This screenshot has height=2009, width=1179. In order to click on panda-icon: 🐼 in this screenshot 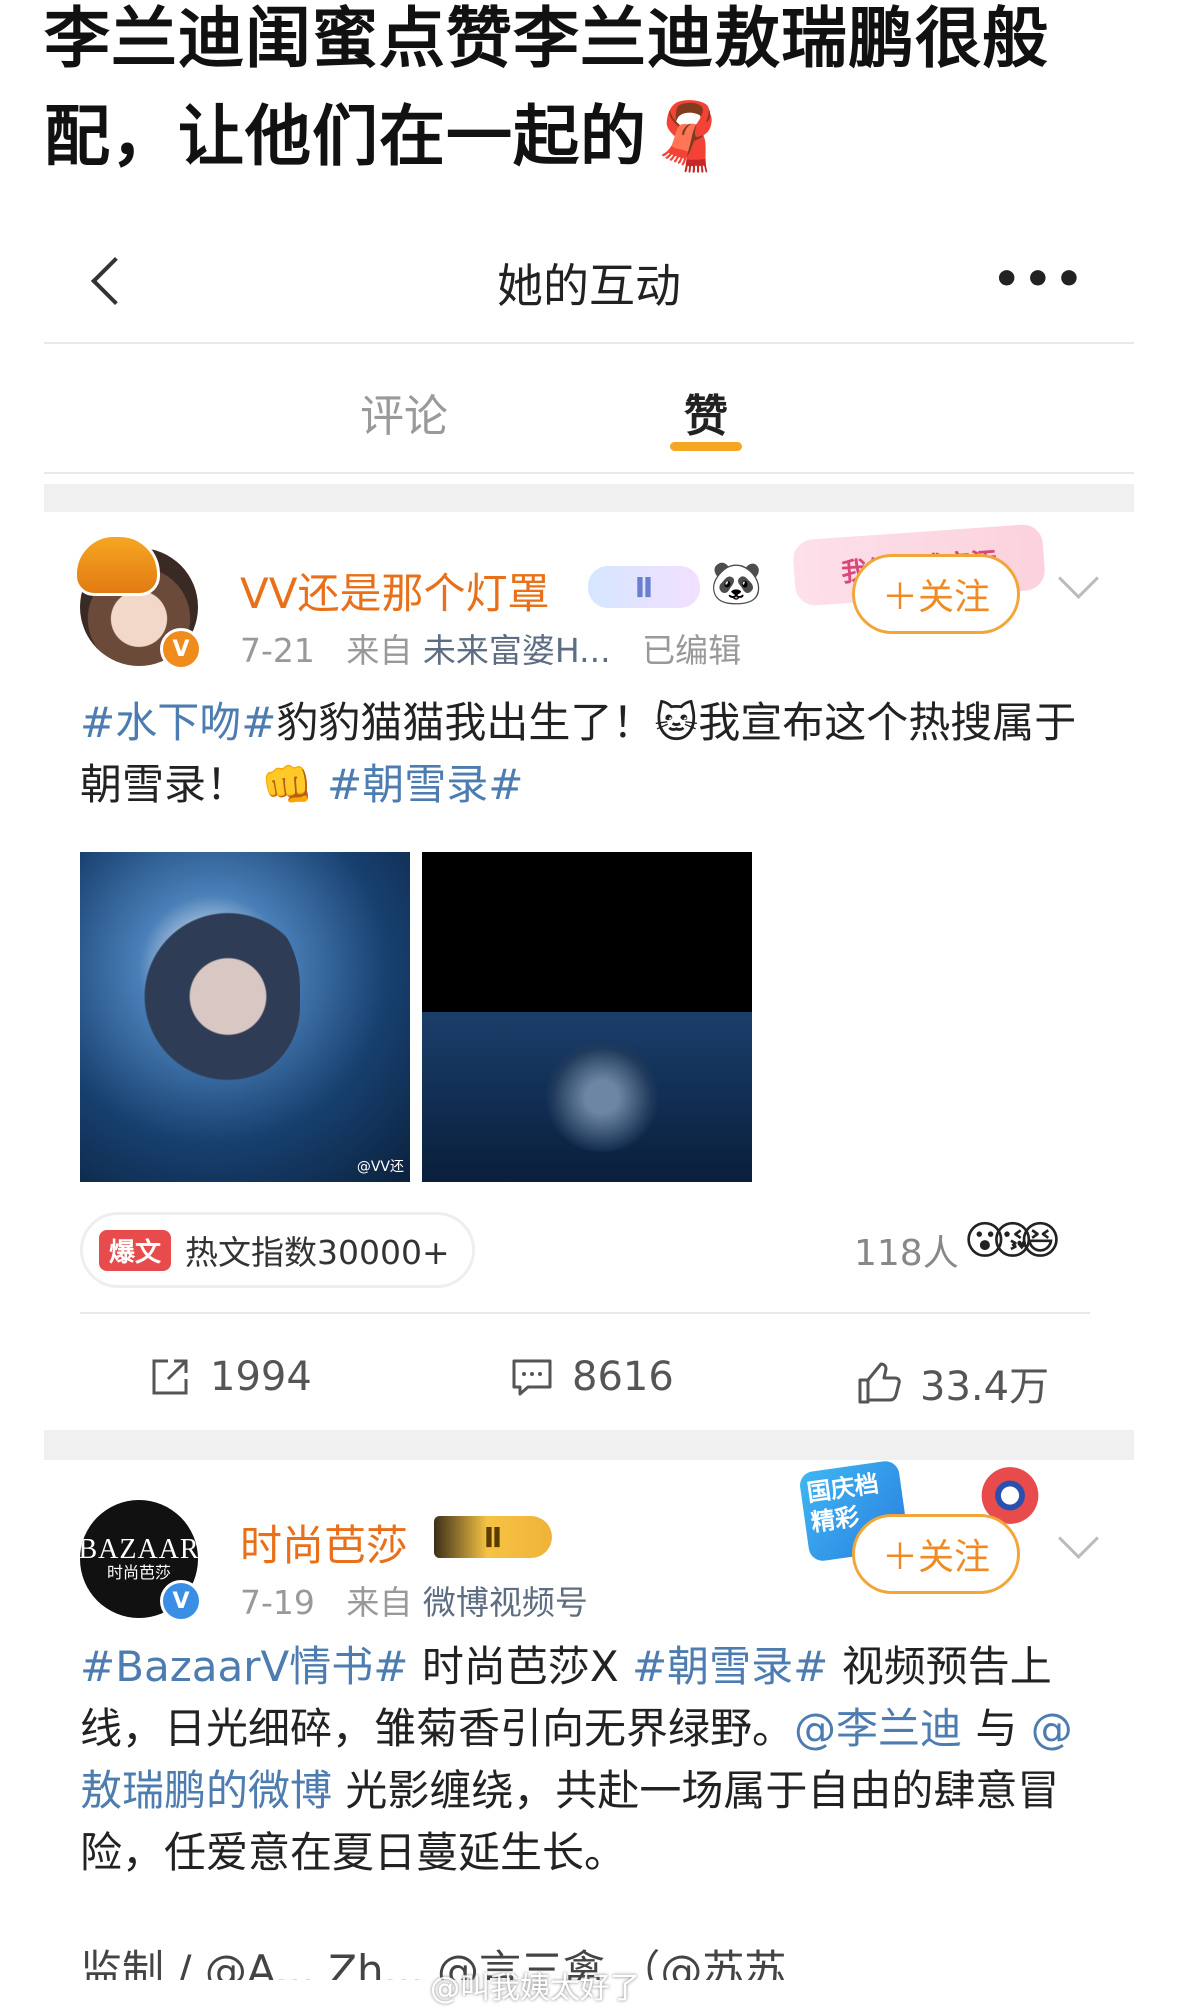, I will do `click(736, 582)`.